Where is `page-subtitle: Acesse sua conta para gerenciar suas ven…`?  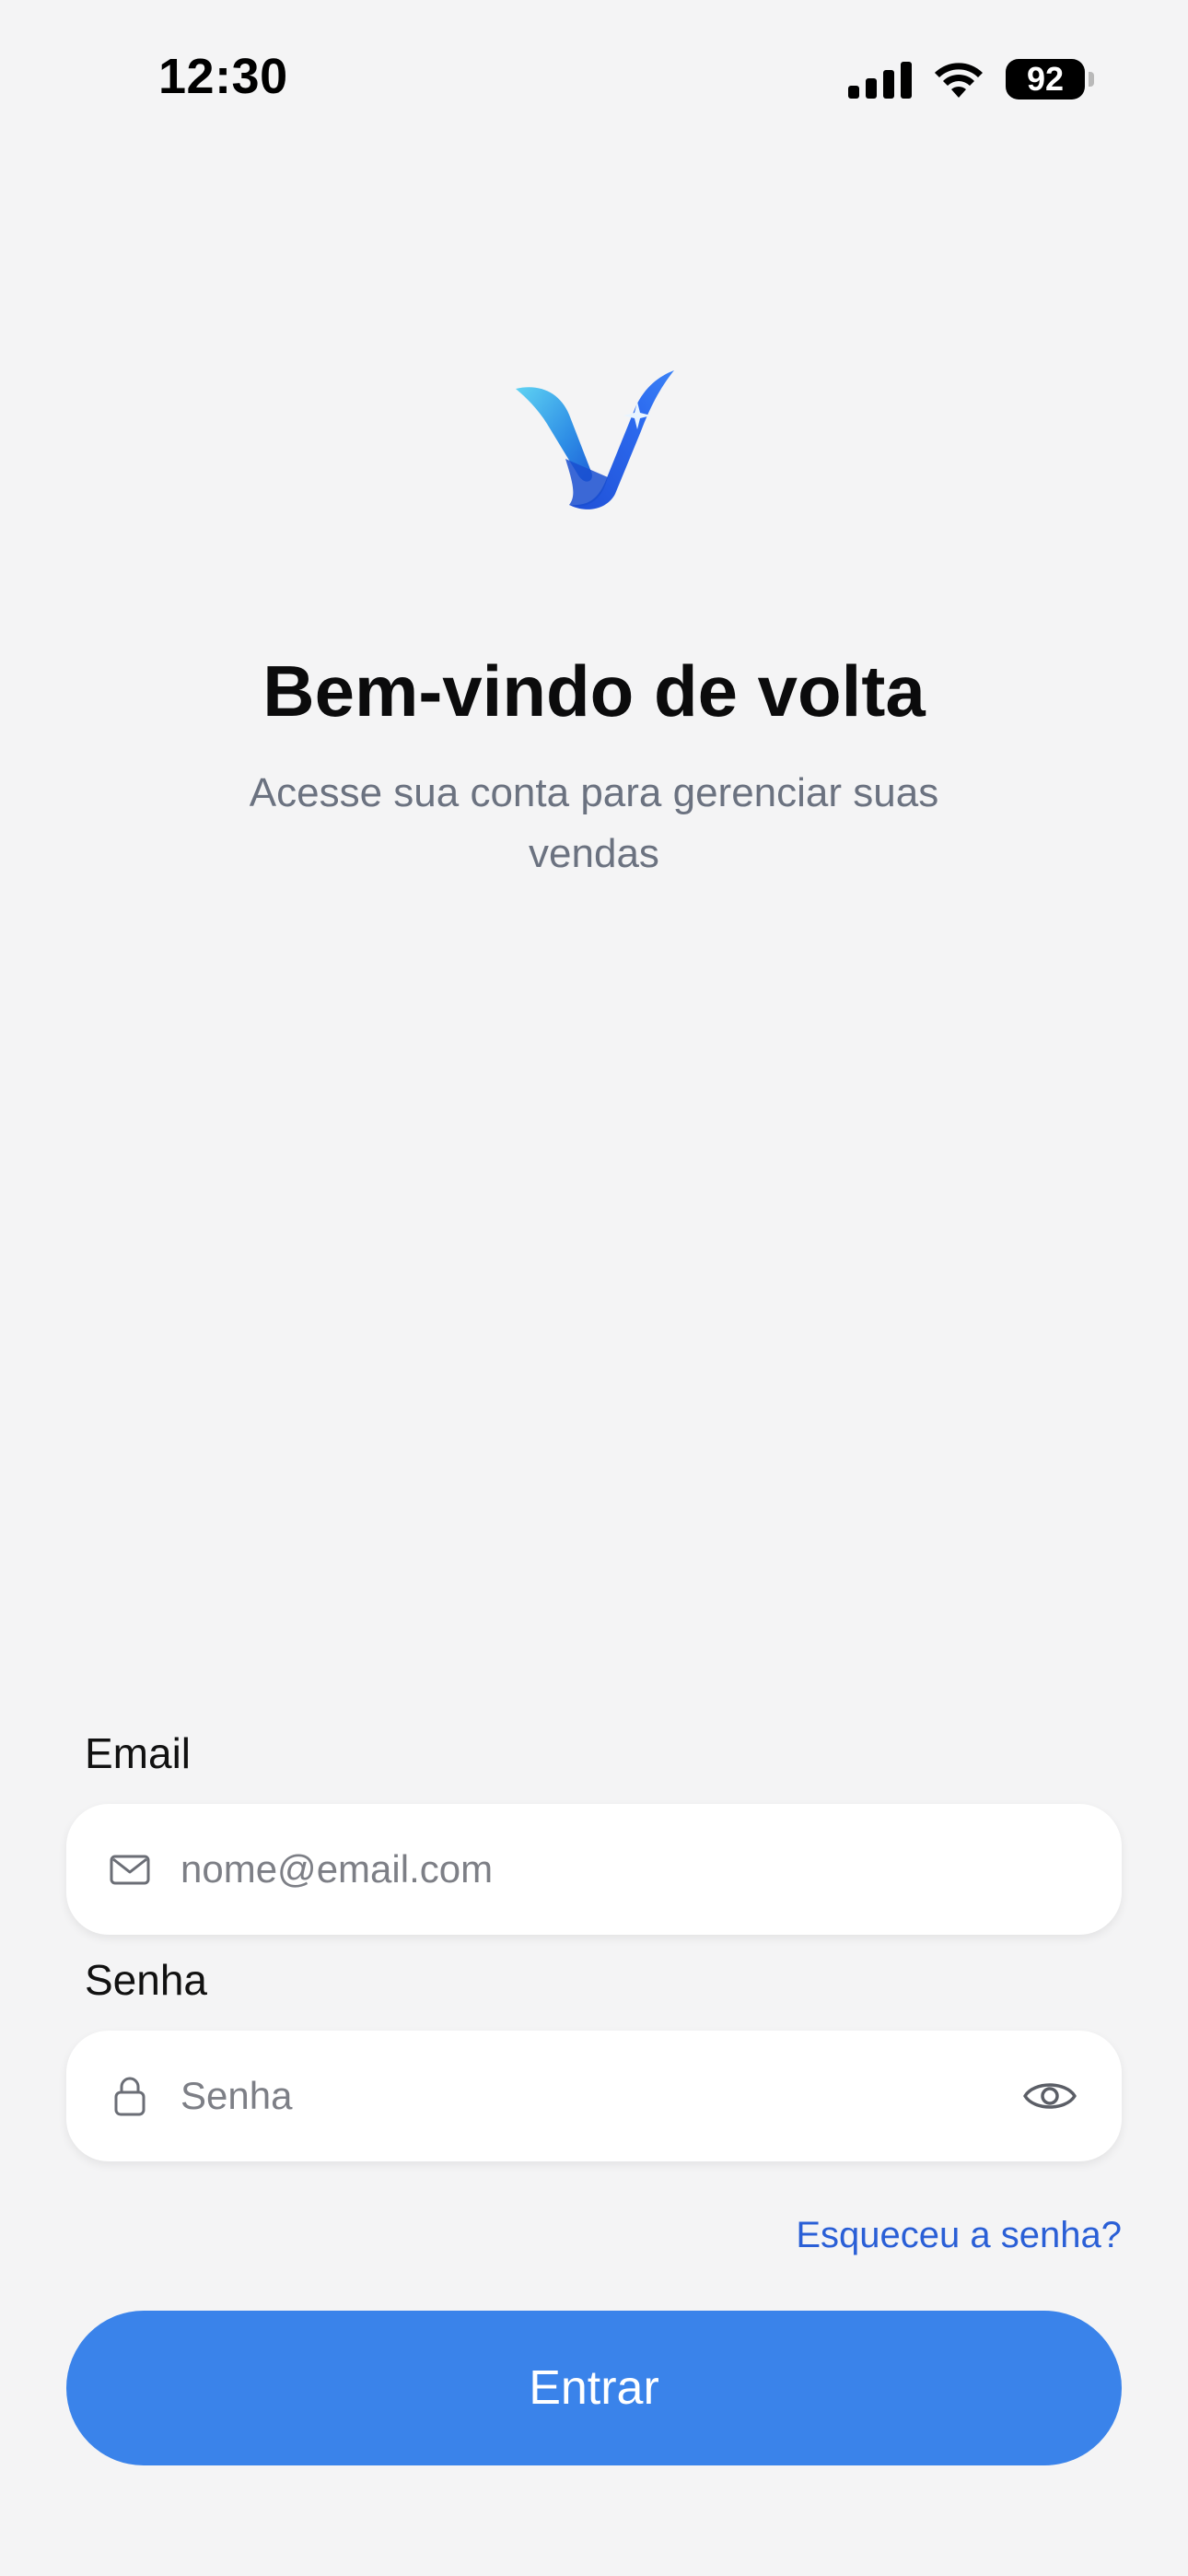 page-subtitle: Acesse sua conta para gerenciar suas ven… is located at coordinates (594, 823).